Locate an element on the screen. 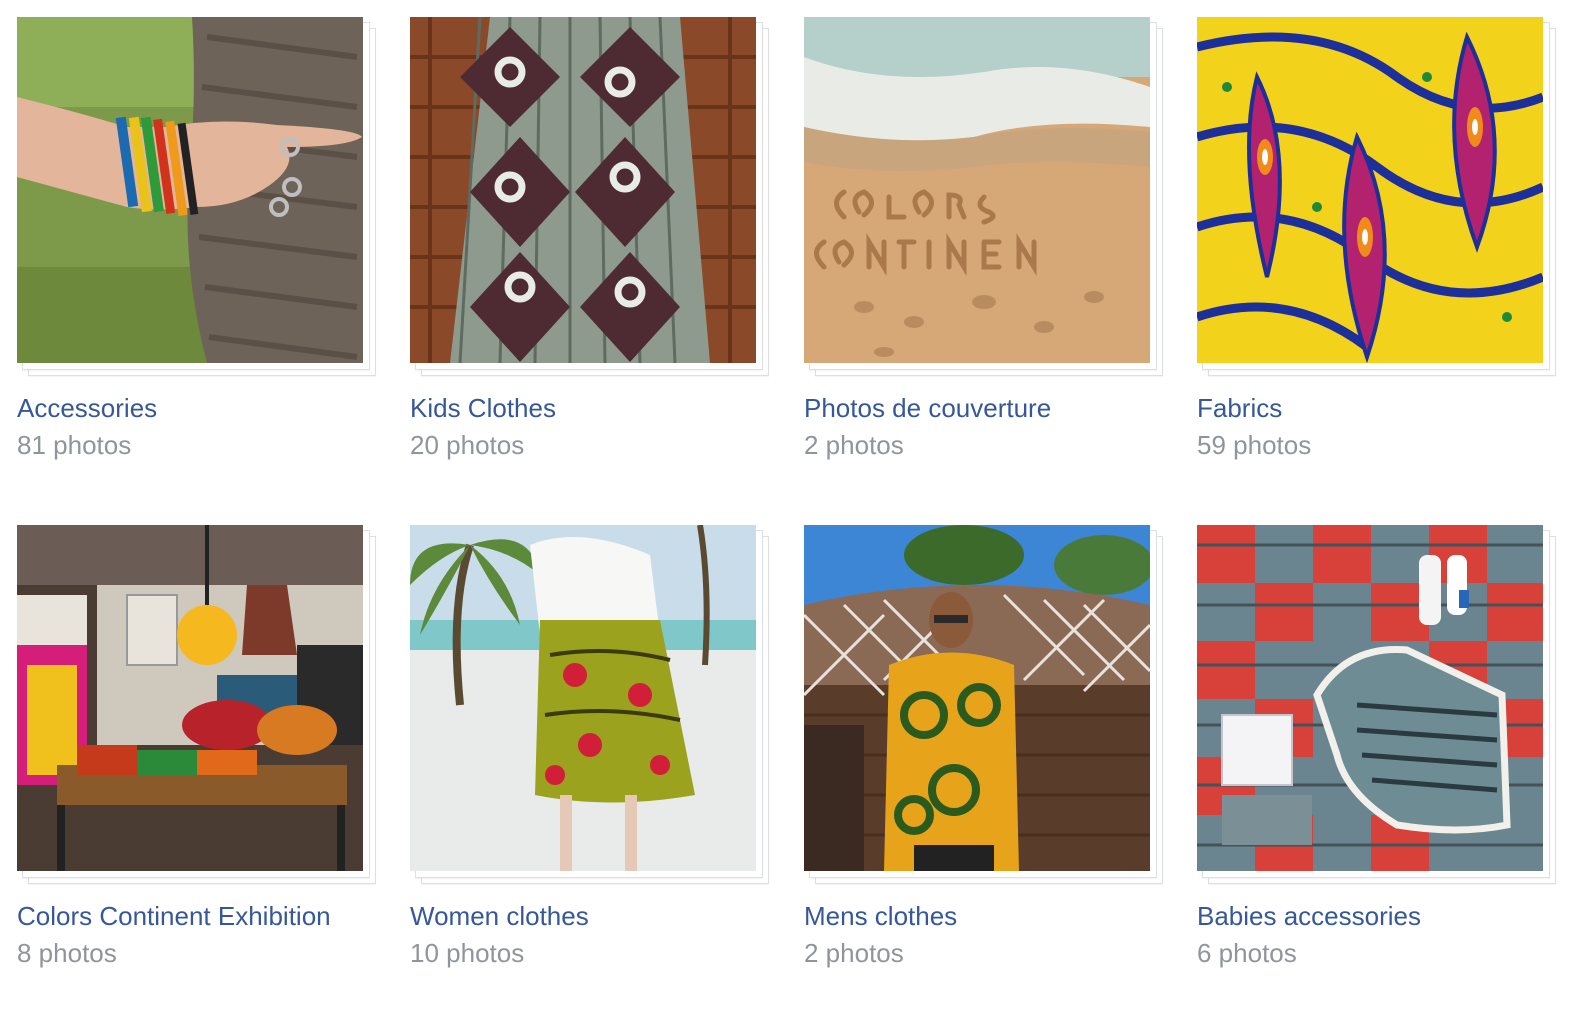  man-in-yellow-african-shirt-image is located at coordinates (977, 698).